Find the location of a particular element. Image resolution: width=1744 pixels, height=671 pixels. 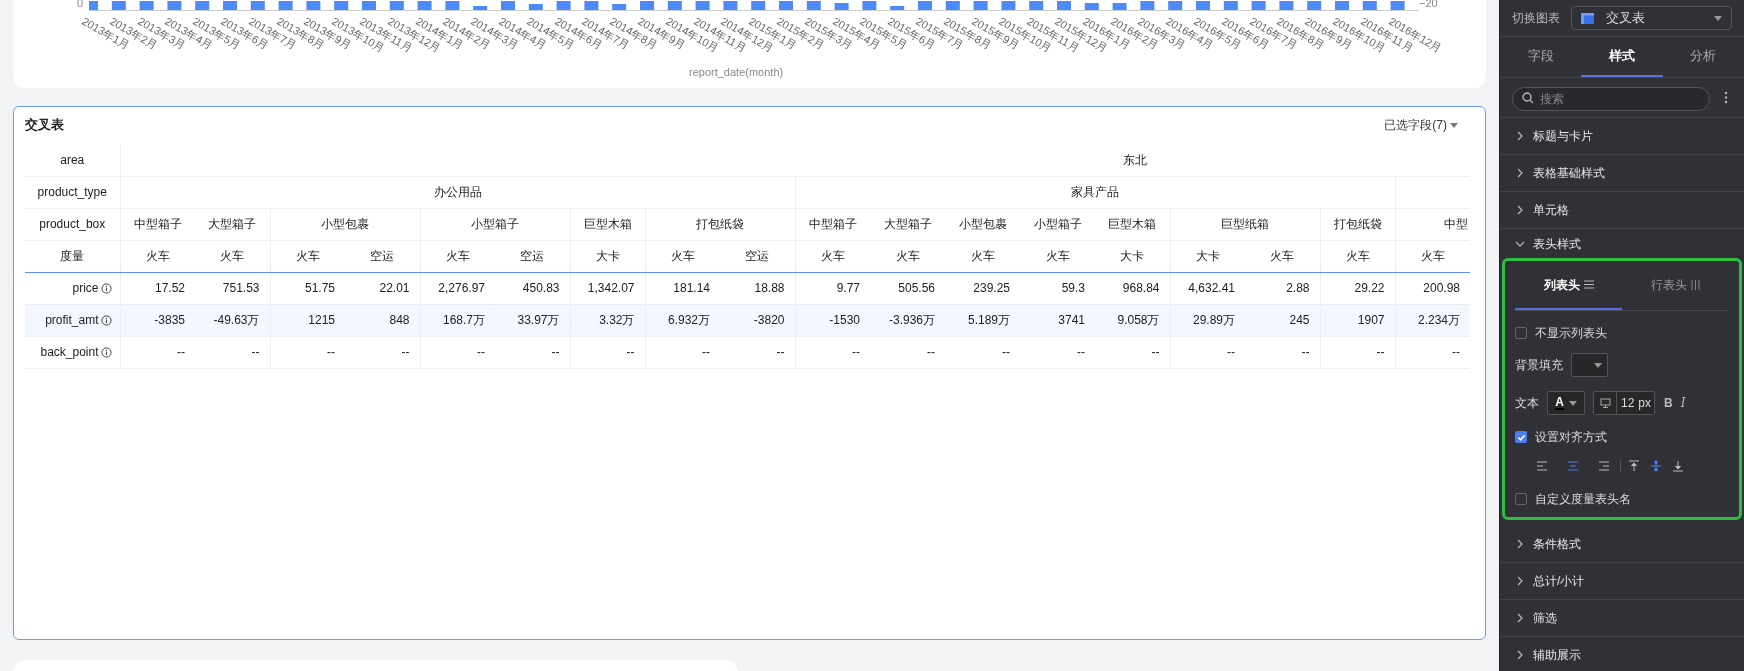

column-header-cell: 巨型纸箱 is located at coordinates (1245, 224).